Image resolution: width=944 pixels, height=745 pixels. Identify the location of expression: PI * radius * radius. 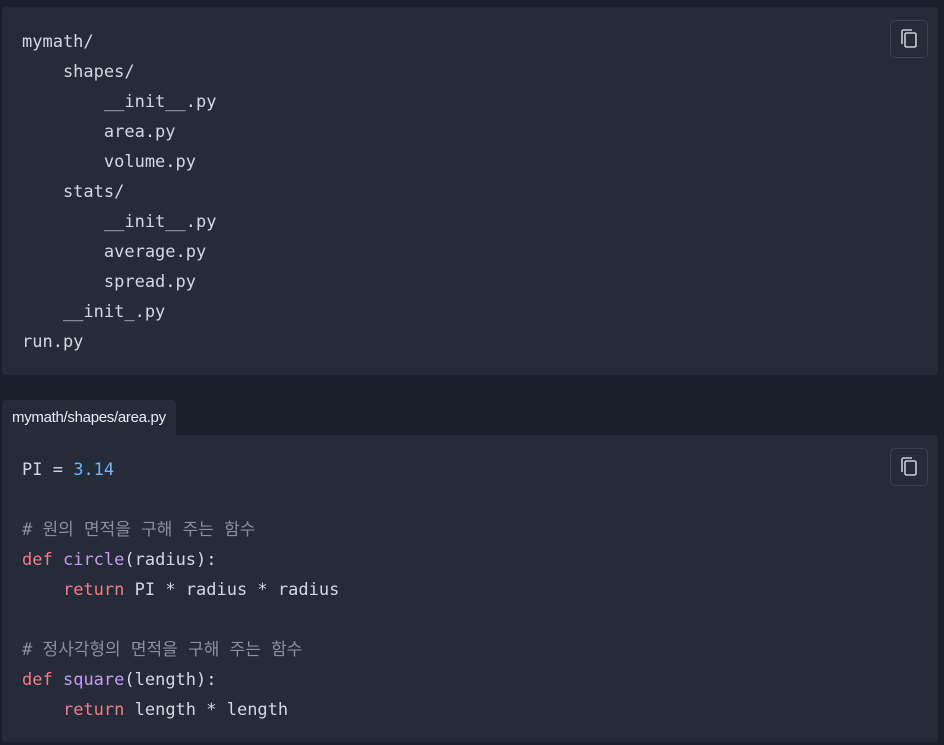
(232, 590).